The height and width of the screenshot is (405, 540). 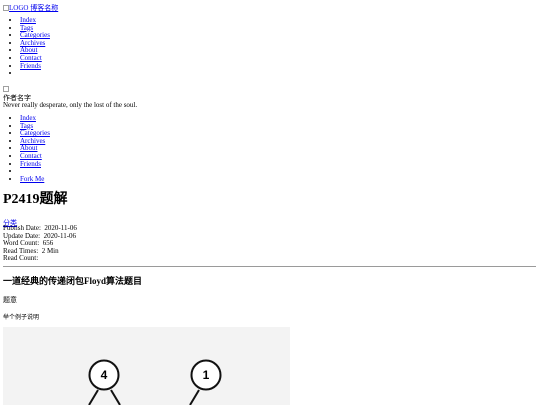 What do you see at coordinates (73, 281) in the screenshot?
I see `post-heading: 一道经典的传递闭包Floyd算法题目` at bounding box center [73, 281].